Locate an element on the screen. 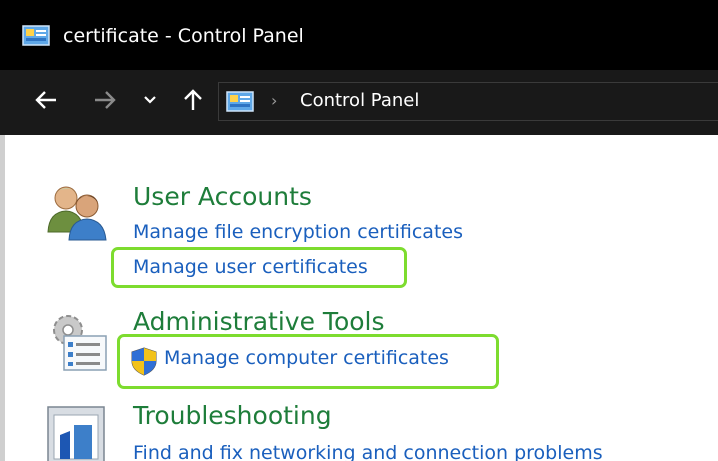 The height and width of the screenshot is (461, 718). link-manage-user-certificates: Manage user certificates is located at coordinates (250, 267).